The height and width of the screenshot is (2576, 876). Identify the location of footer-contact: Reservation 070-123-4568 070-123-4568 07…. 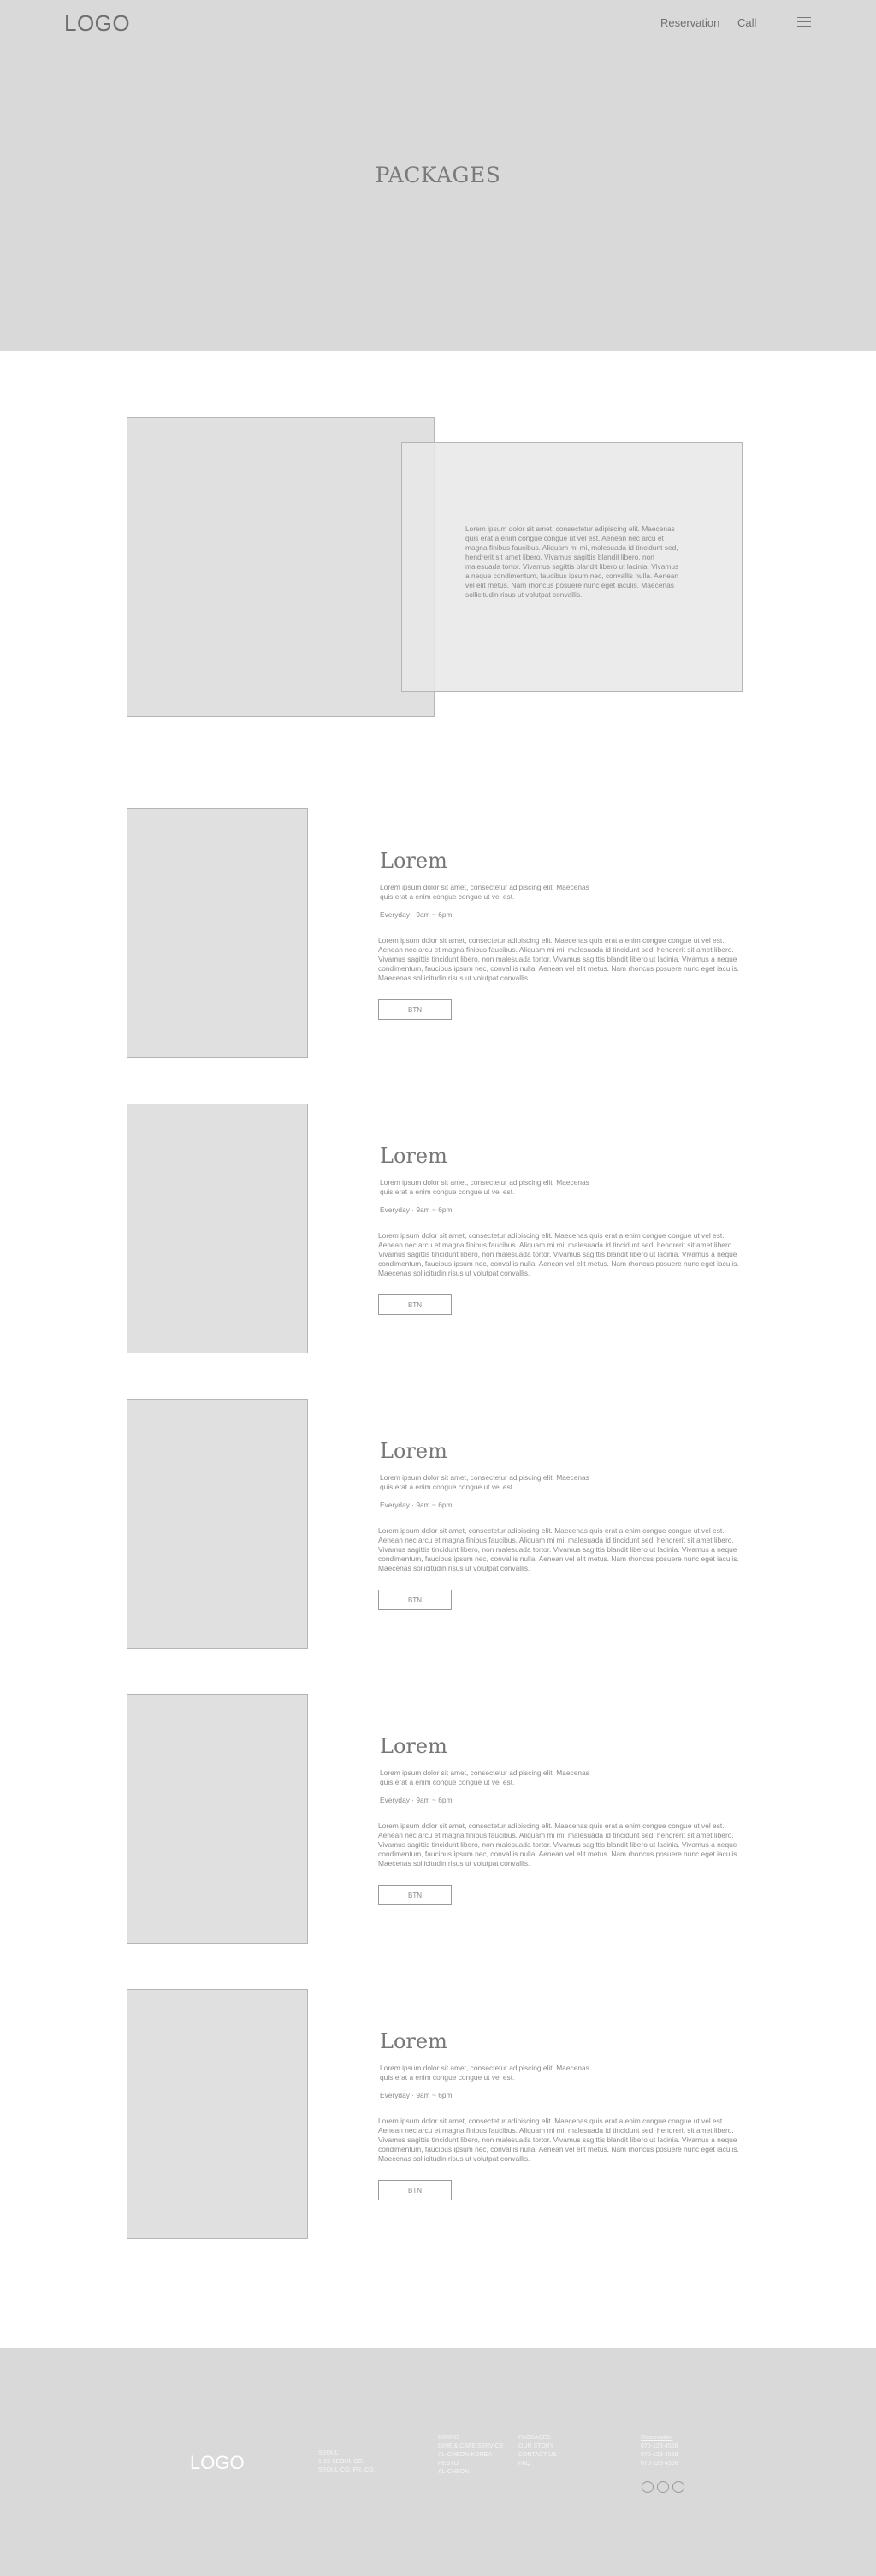
(659, 2451).